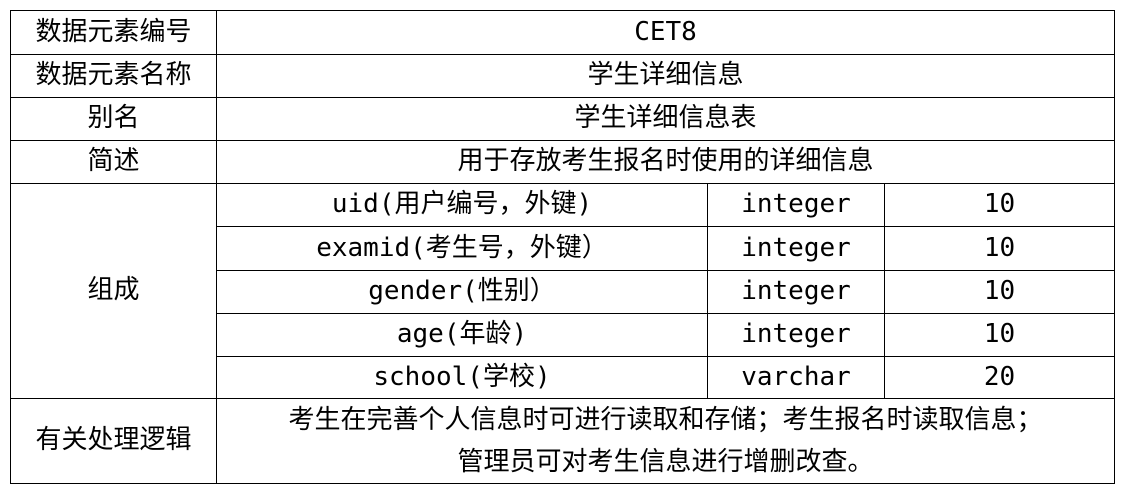 The width and height of the screenshot is (1126, 498). I want to click on row-element-id: 数据元素编号 CET8, so click(563, 32).